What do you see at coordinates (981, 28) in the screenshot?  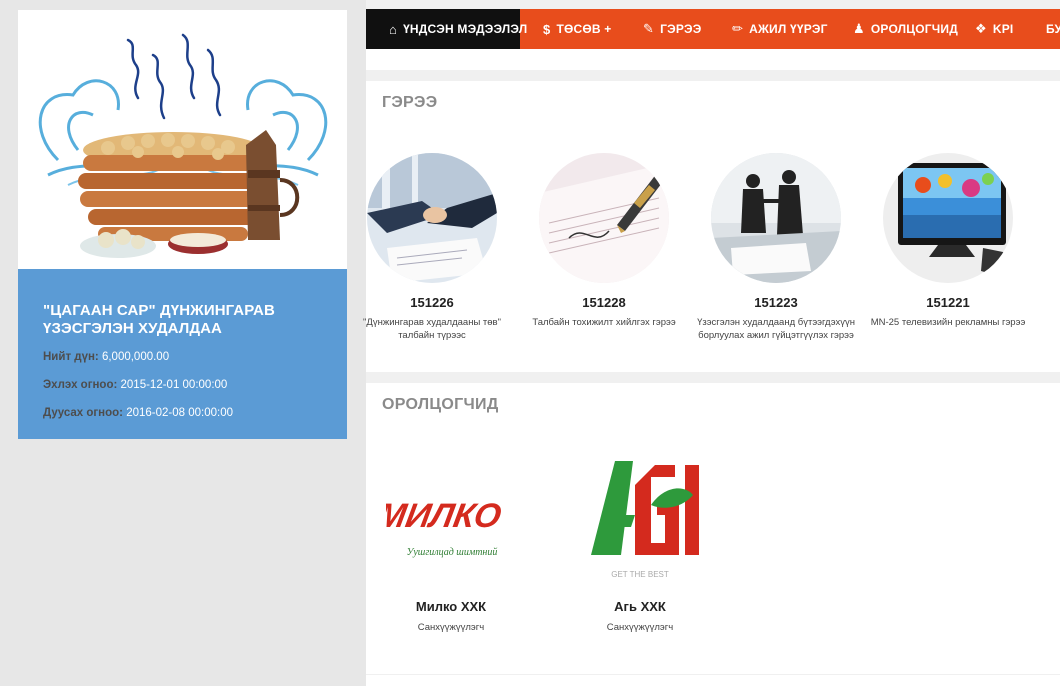 I see `cubes-icon: ❖` at bounding box center [981, 28].